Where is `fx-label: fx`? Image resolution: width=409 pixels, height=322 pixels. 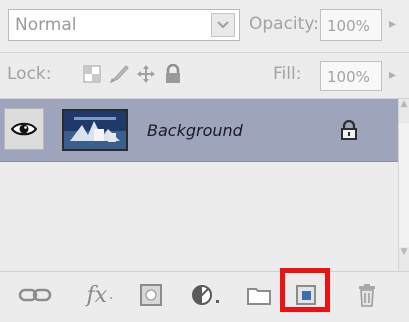 fx-label: fx is located at coordinates (97, 295).